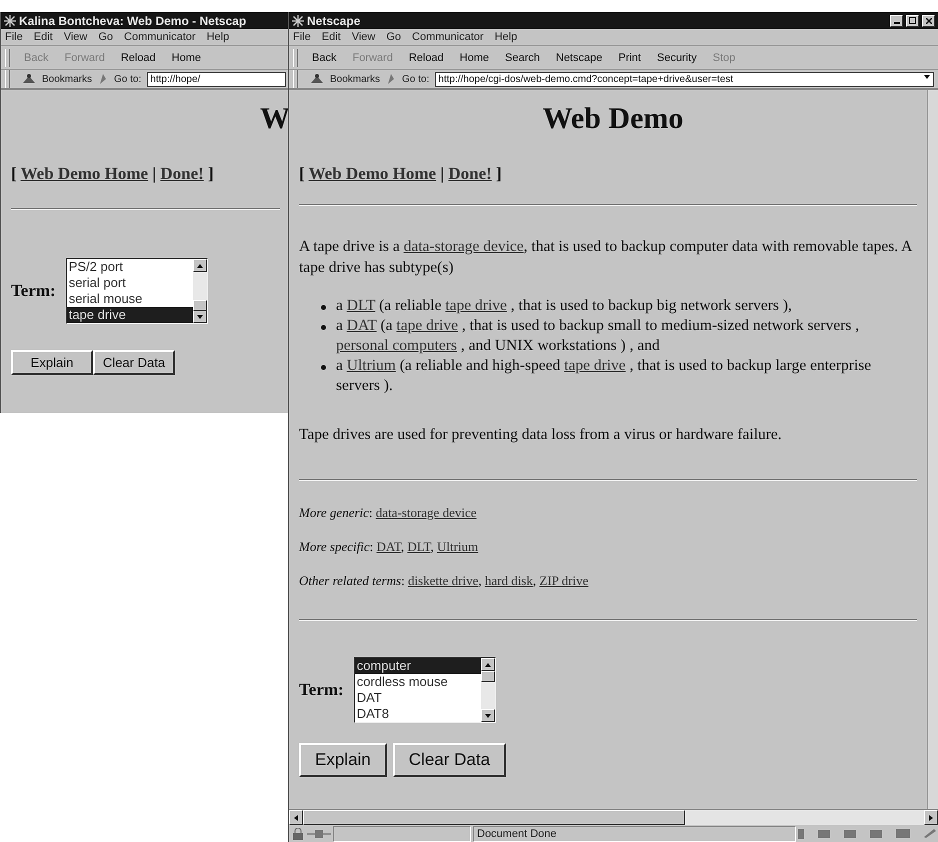 The width and height of the screenshot is (938, 842). What do you see at coordinates (613, 119) in the screenshot?
I see `page-heading: Web Demo` at bounding box center [613, 119].